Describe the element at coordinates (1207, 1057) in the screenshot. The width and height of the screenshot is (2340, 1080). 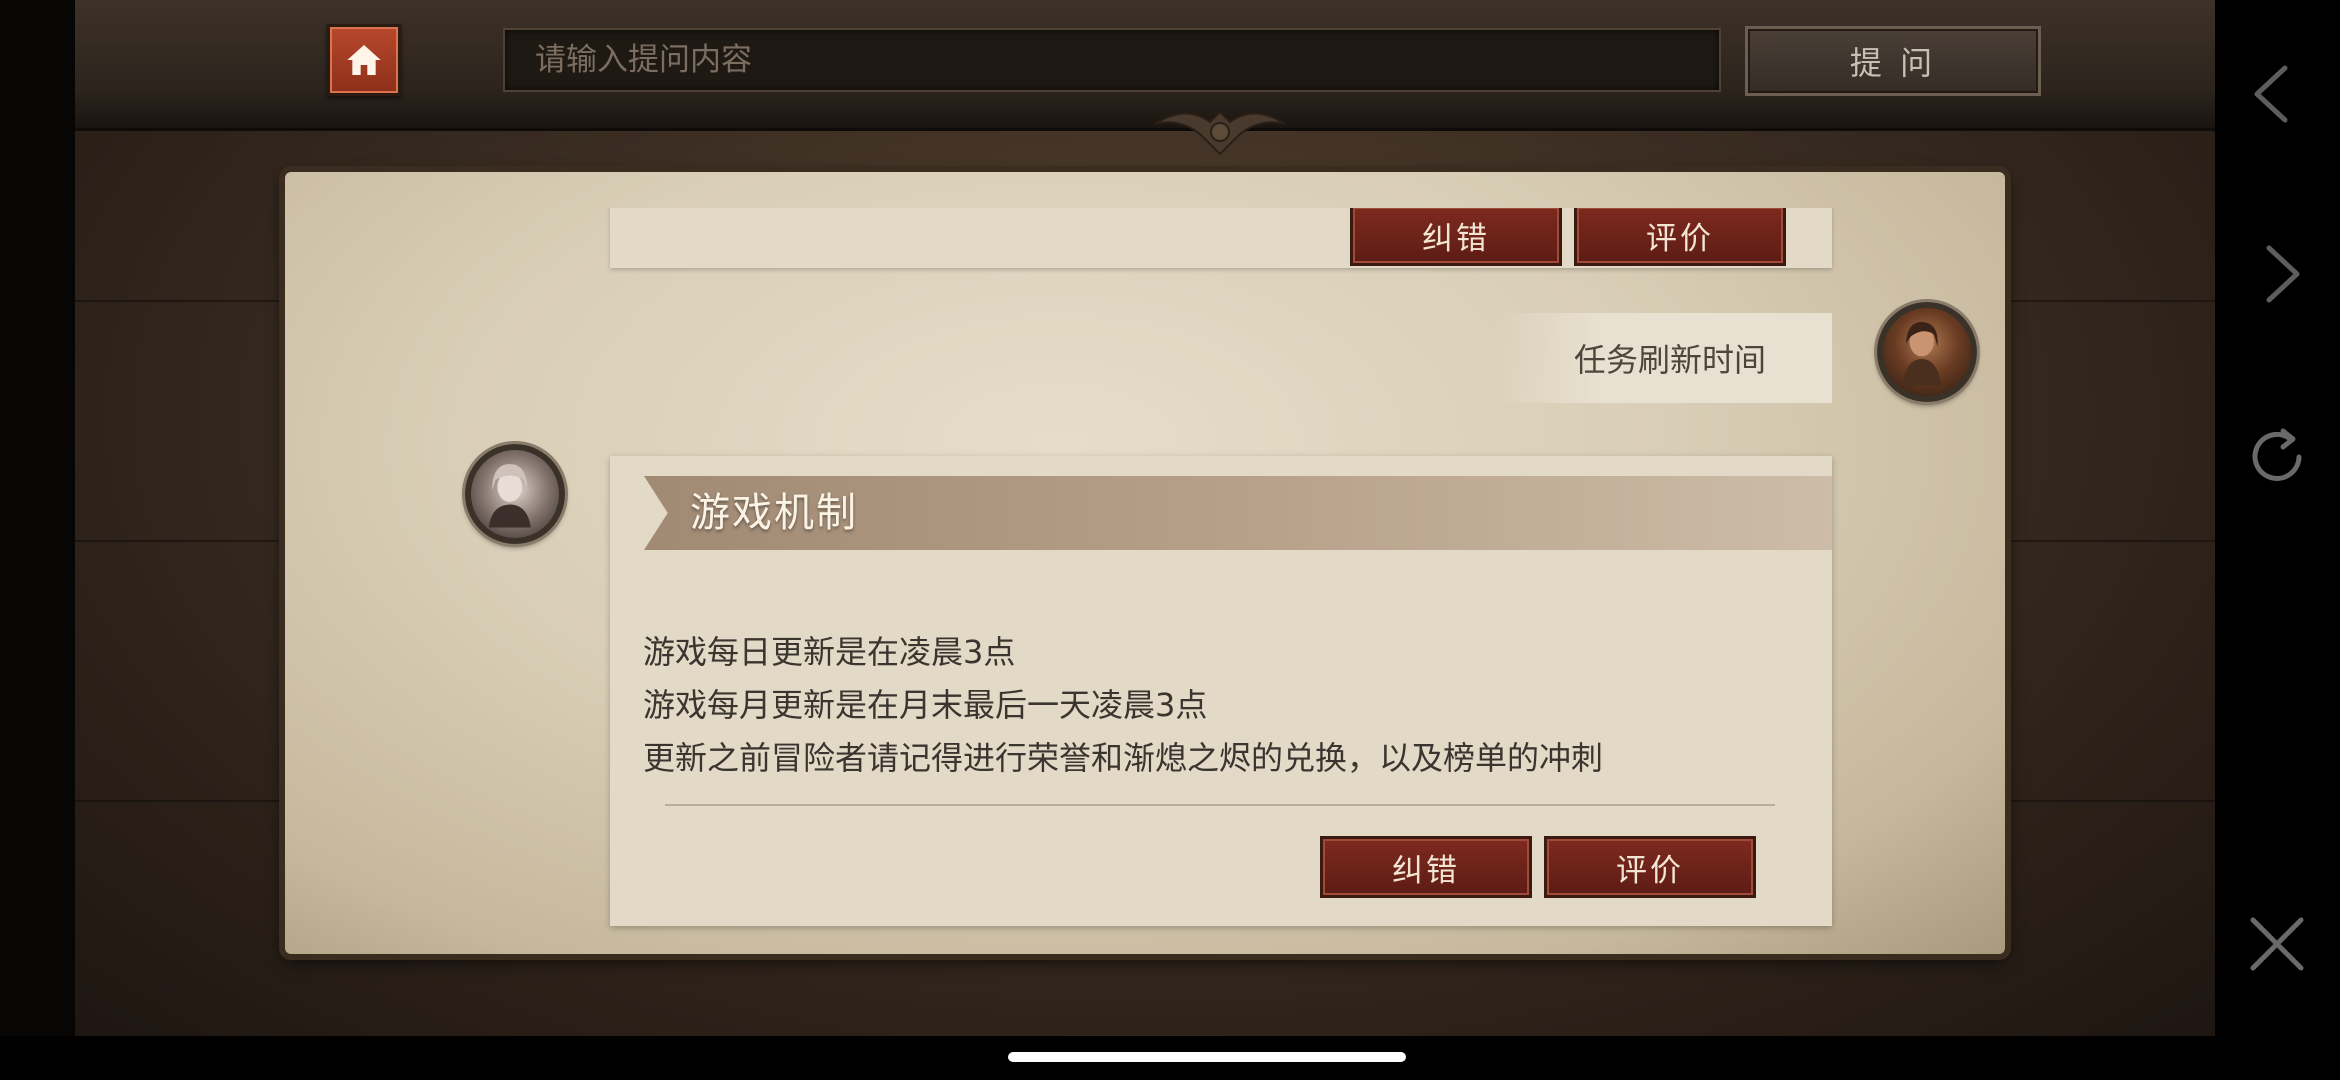
I see `home-indicator-bar` at that location.